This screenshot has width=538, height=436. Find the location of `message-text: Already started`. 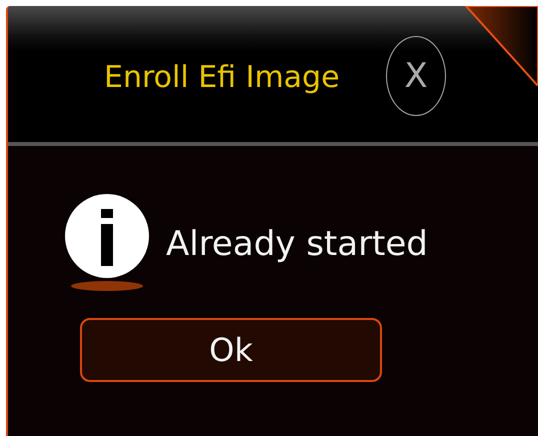

message-text: Already started is located at coordinates (297, 244).